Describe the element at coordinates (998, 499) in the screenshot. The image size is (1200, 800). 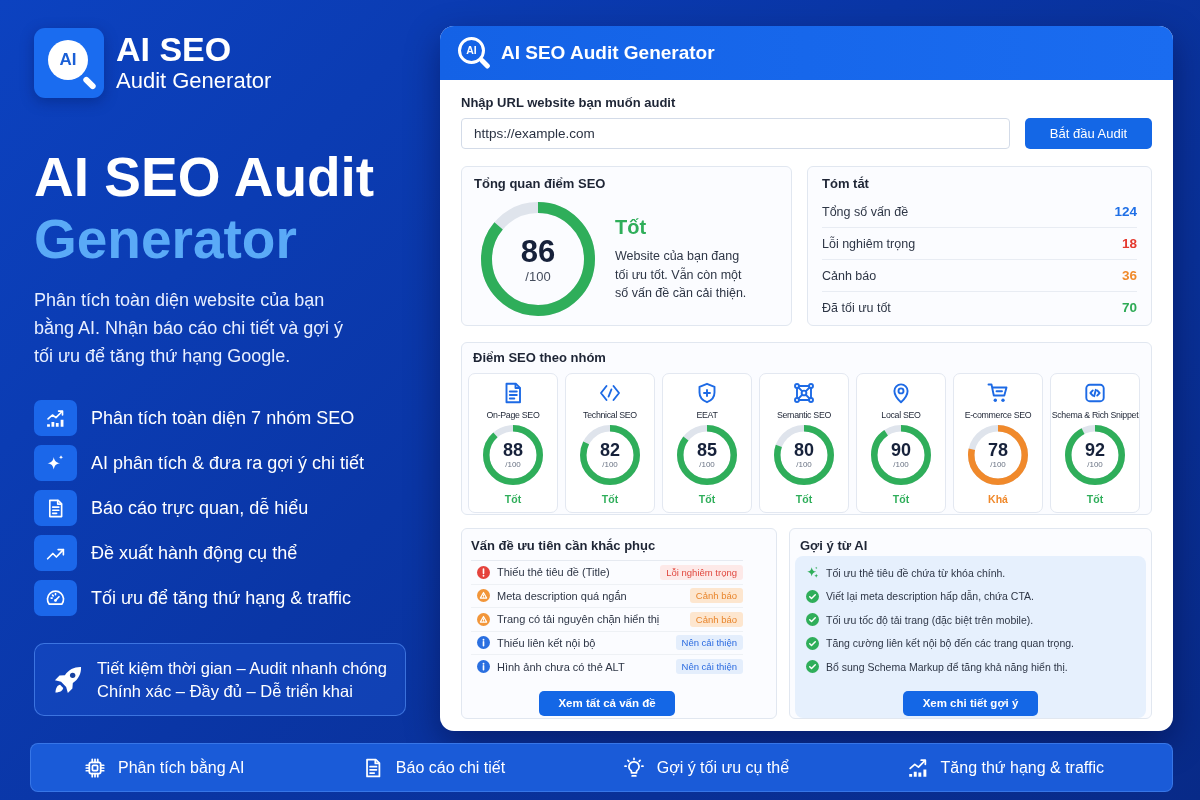
I see `rating-label: Khá` at that location.